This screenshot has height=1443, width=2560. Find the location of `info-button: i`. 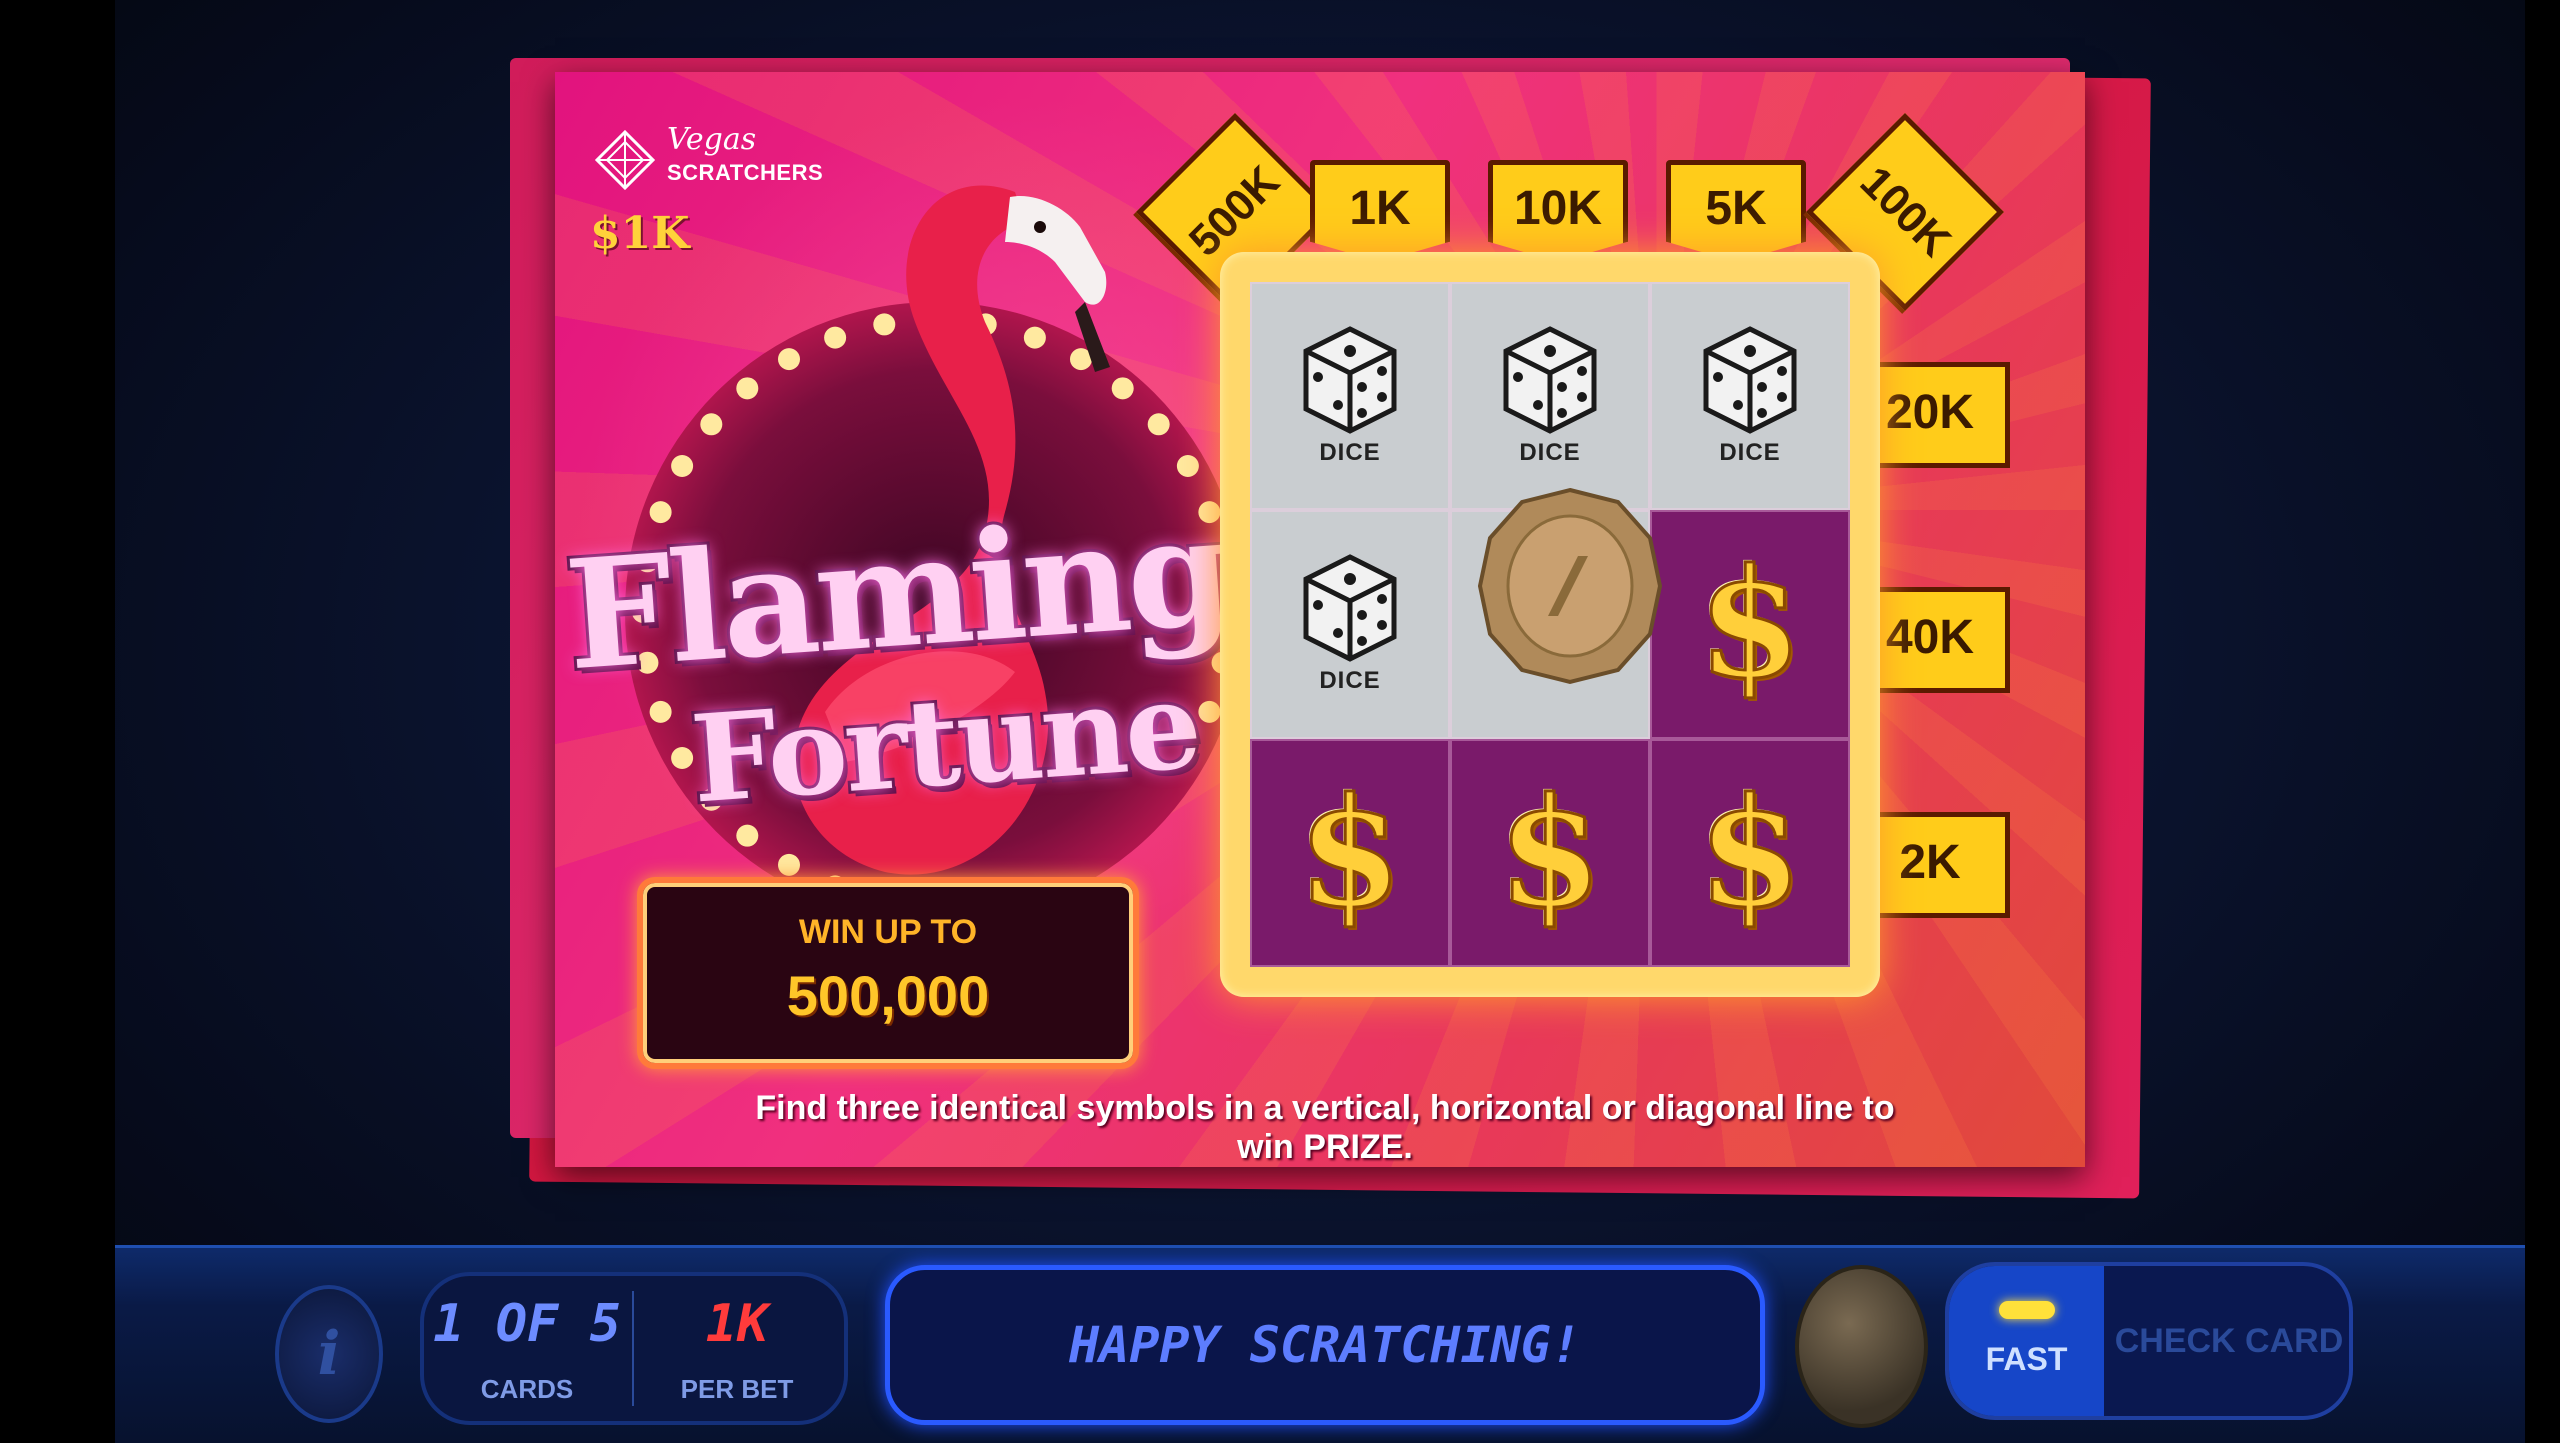

info-button: i is located at coordinates (329, 1354).